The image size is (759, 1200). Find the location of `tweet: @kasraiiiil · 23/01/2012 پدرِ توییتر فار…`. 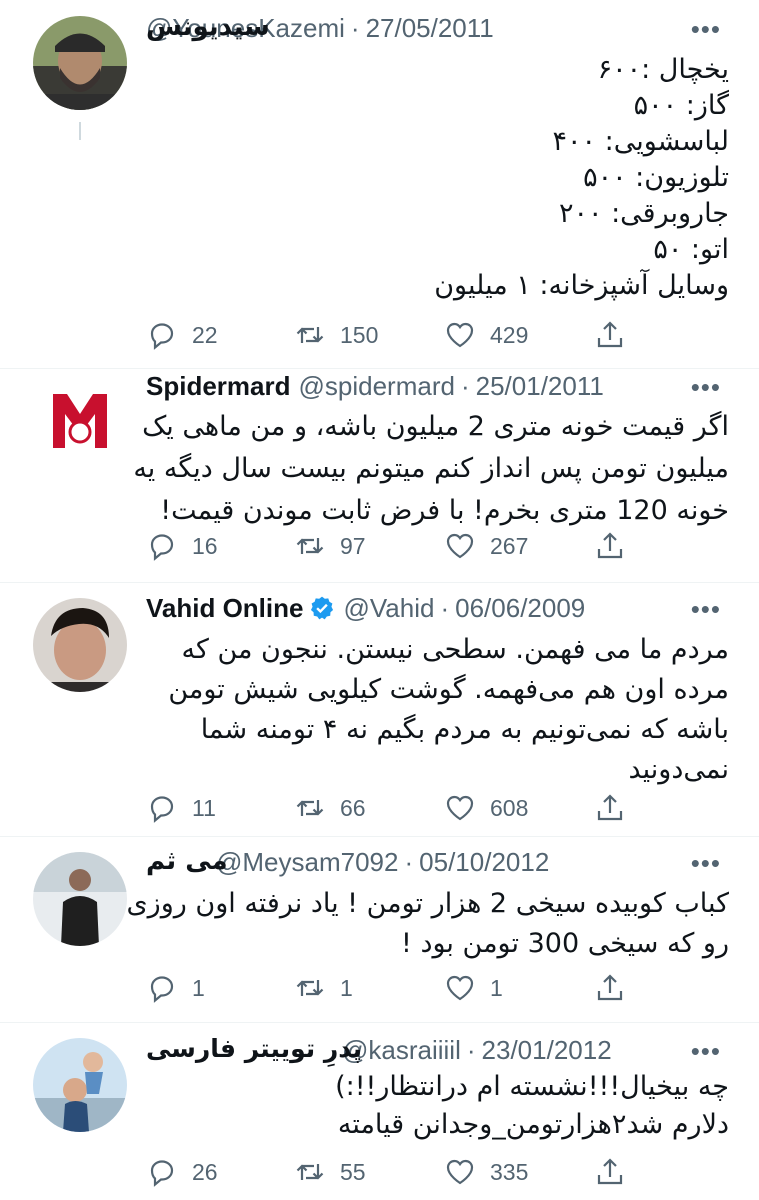

tweet: @kasraiiiil · 23/01/2012 پدرِ توییتر فار… is located at coordinates (379, 1112).